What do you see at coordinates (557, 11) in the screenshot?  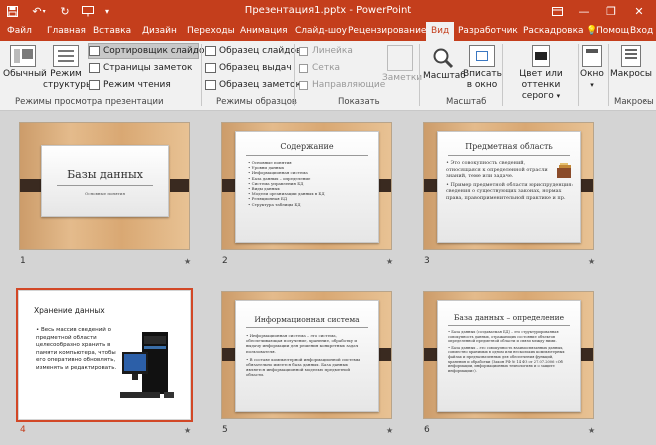 I see `ribbon-display-icon` at bounding box center [557, 11].